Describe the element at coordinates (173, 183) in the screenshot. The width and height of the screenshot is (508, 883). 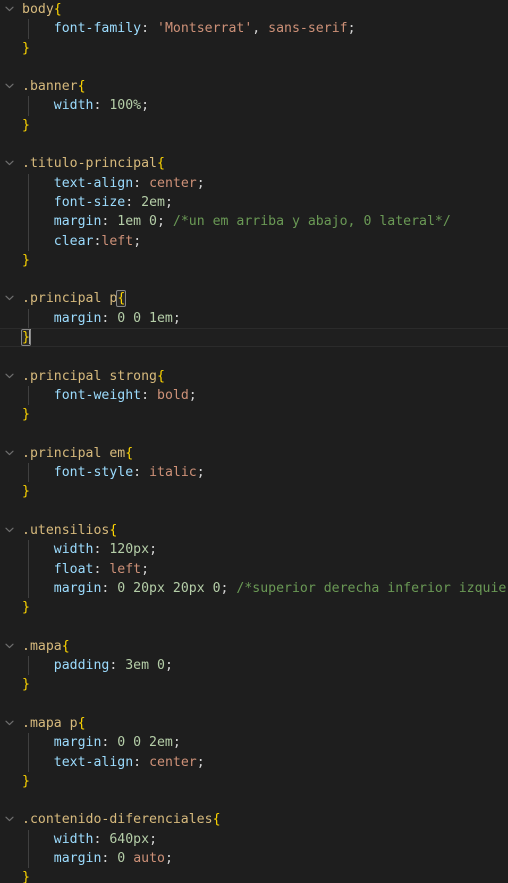
I see `code-token: center` at that location.